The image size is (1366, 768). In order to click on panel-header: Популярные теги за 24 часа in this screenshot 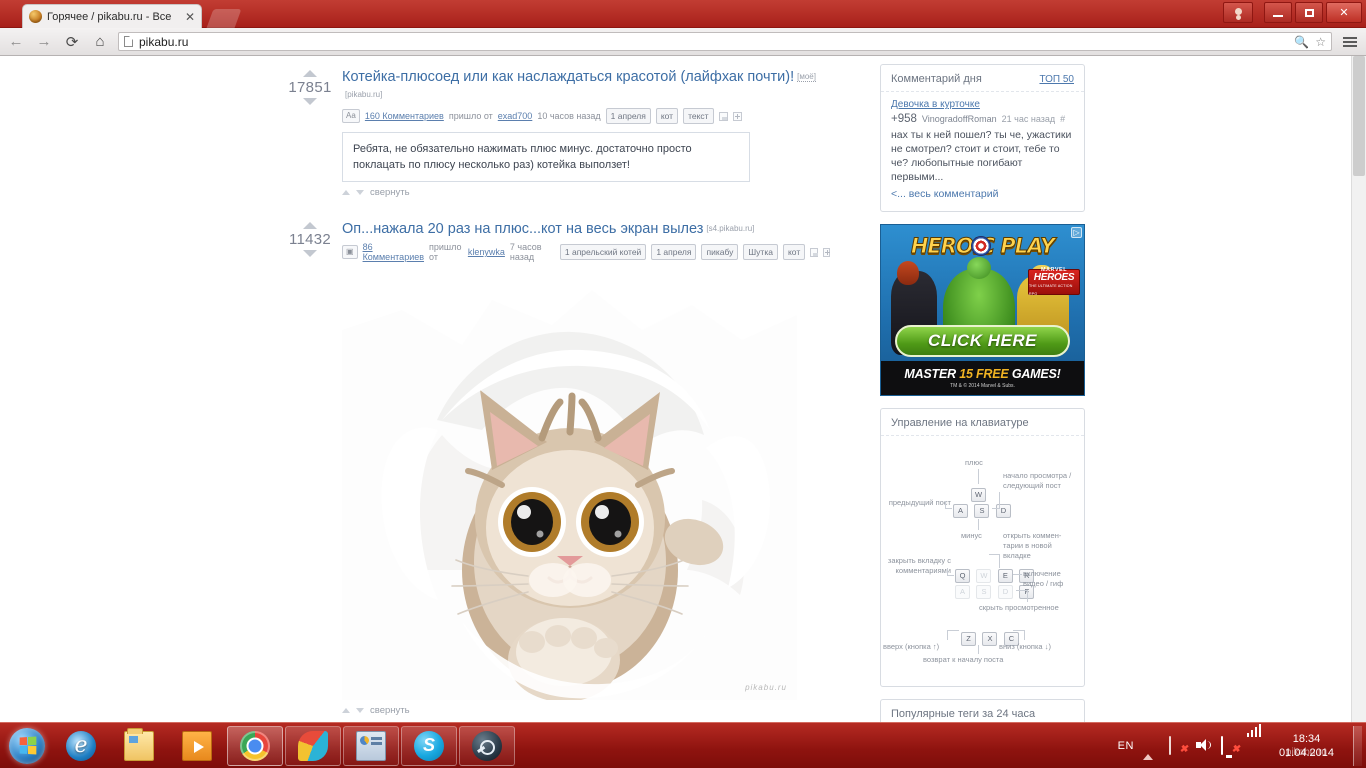, I will do `click(982, 711)`.